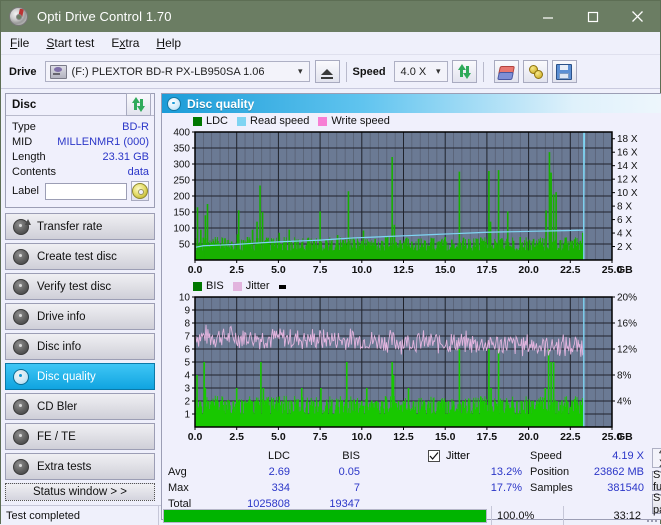 The width and height of the screenshot is (661, 525). What do you see at coordinates (570, 437) in the screenshot?
I see `svg-text: 22.5` at bounding box center [570, 437].